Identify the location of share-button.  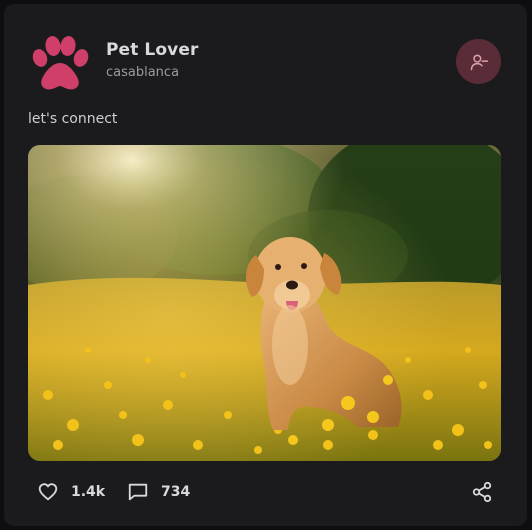
(482, 492).